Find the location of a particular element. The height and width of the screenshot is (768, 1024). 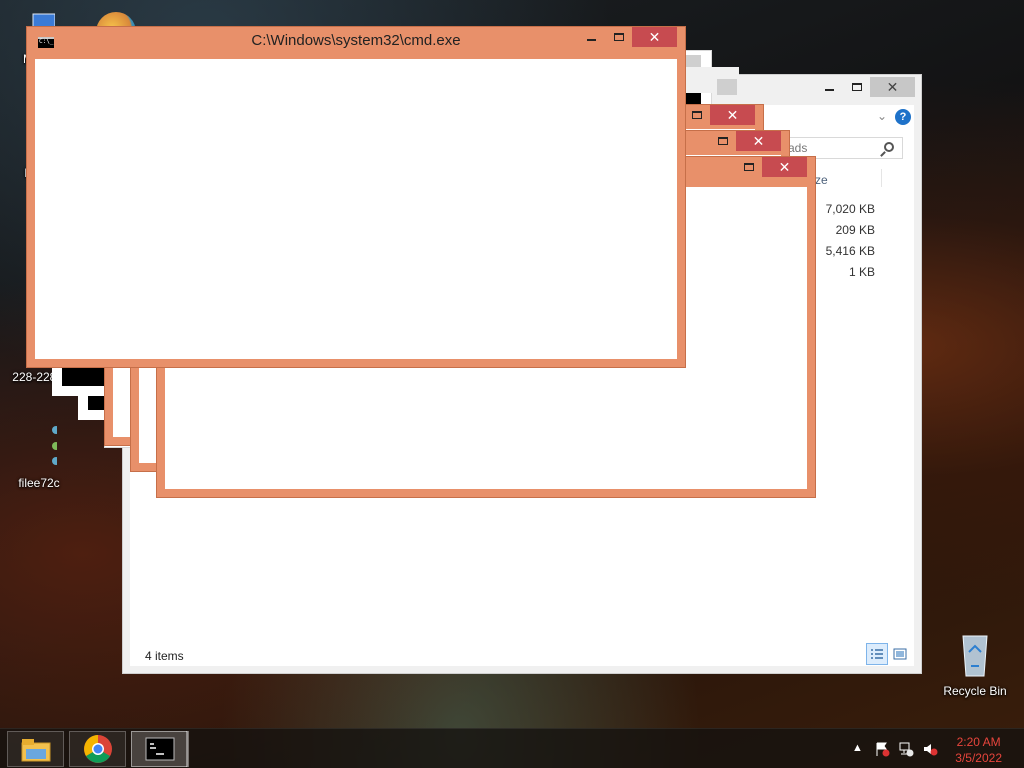

column-divider is located at coordinates (881, 178).